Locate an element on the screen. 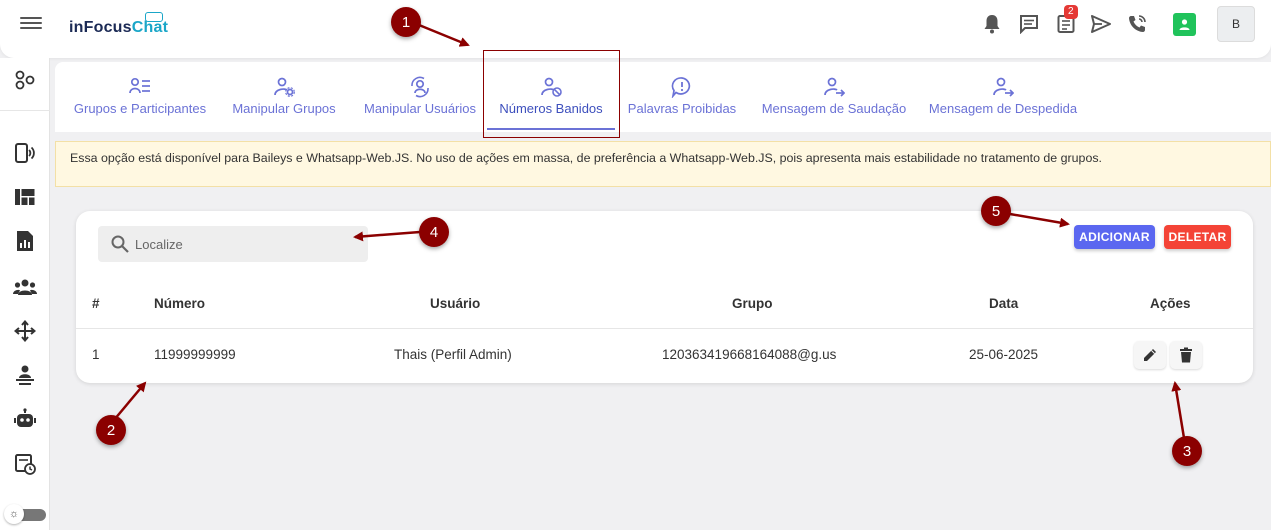  cell-numero: 11999999999 is located at coordinates (195, 354).